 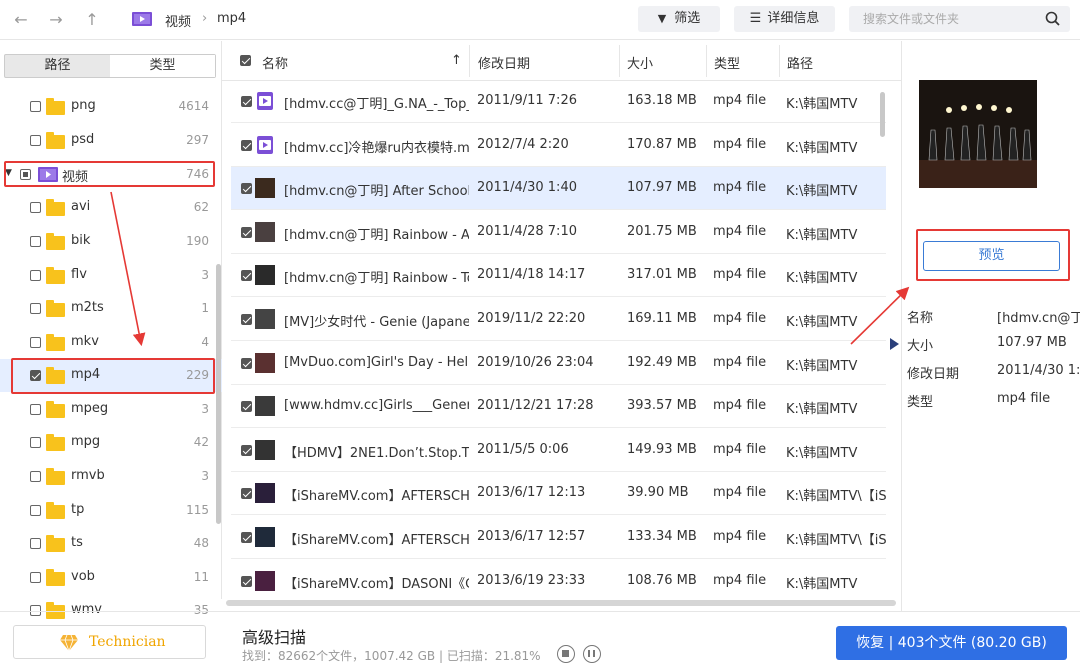 What do you see at coordinates (662, 188) in the screenshot?
I see `file-size: 107.97 MB` at bounding box center [662, 188].